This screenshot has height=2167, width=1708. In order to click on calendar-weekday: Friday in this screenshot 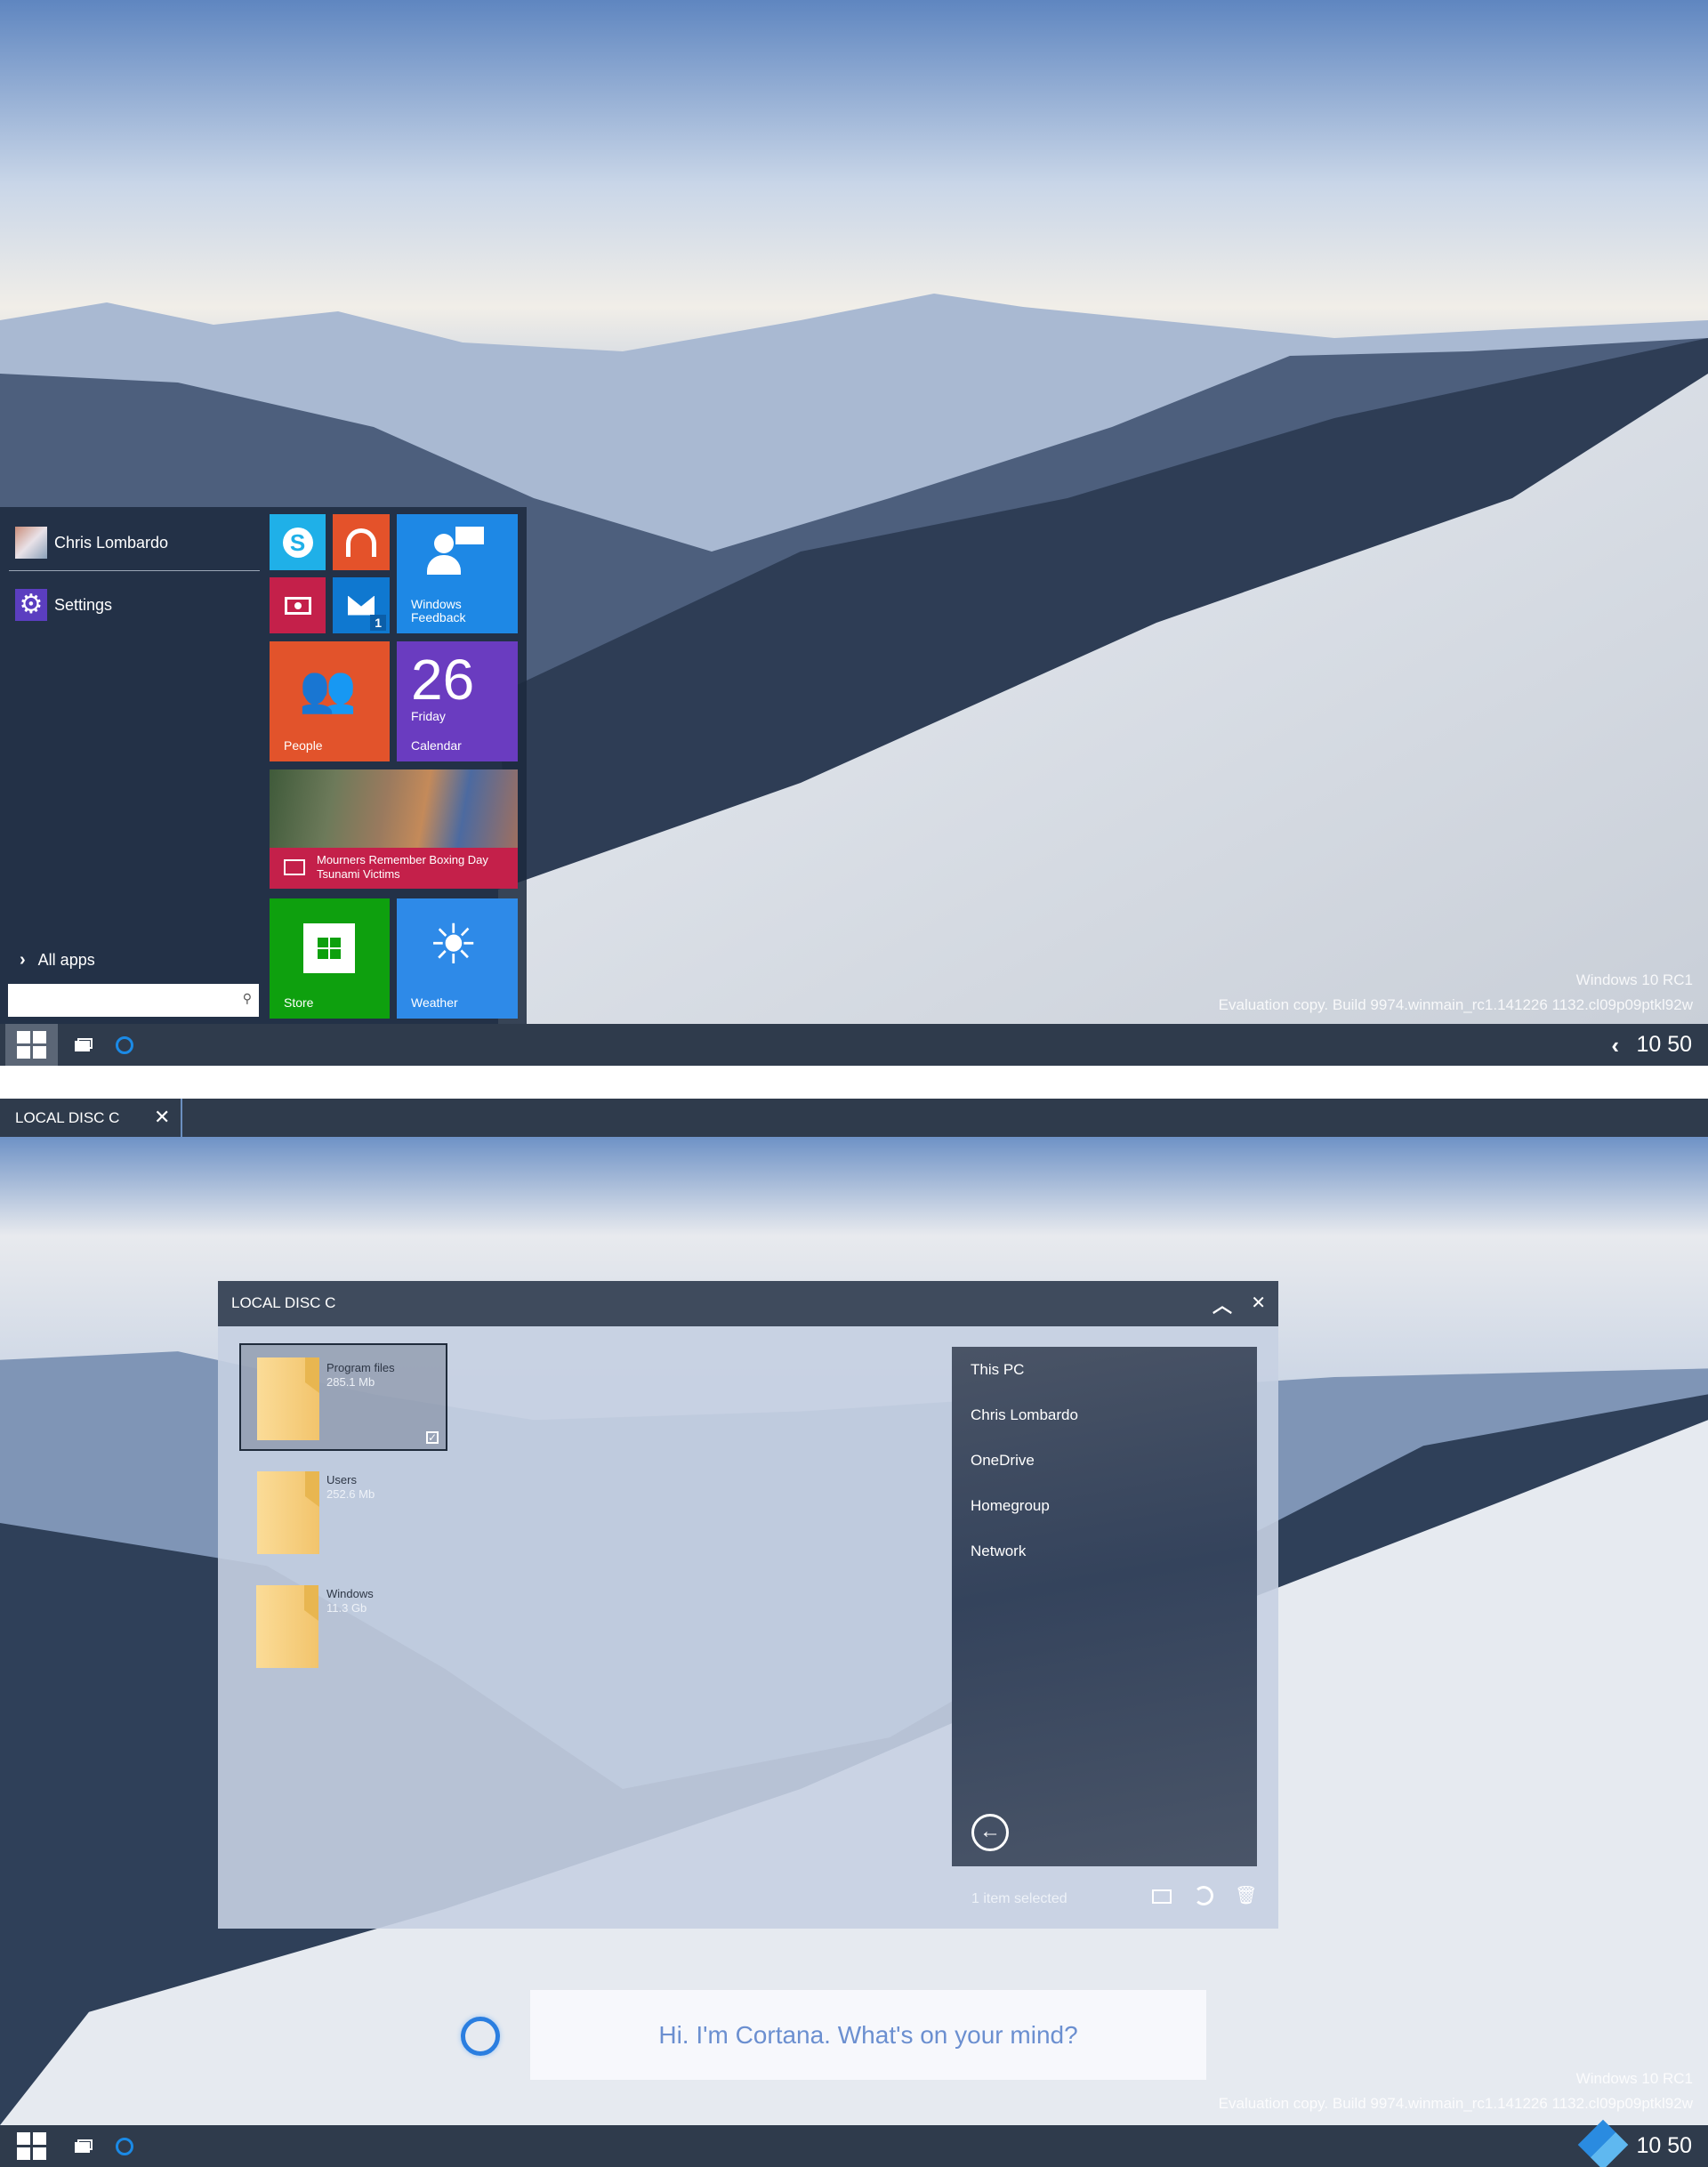, I will do `click(428, 716)`.